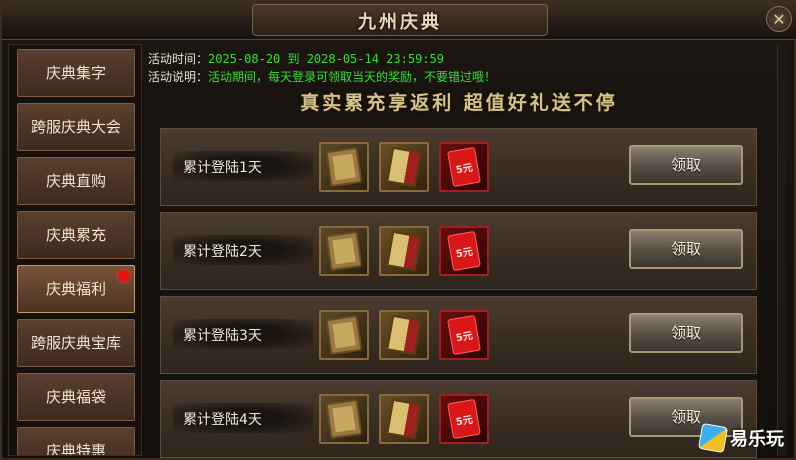 The image size is (796, 460). I want to click on sidebar-item-label: 庆典福利, so click(75, 289).